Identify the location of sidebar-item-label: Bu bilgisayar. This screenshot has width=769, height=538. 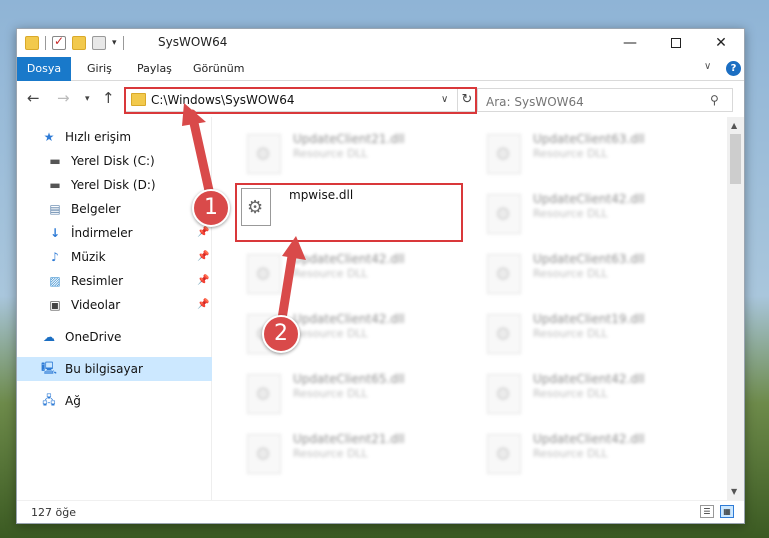
(104, 369).